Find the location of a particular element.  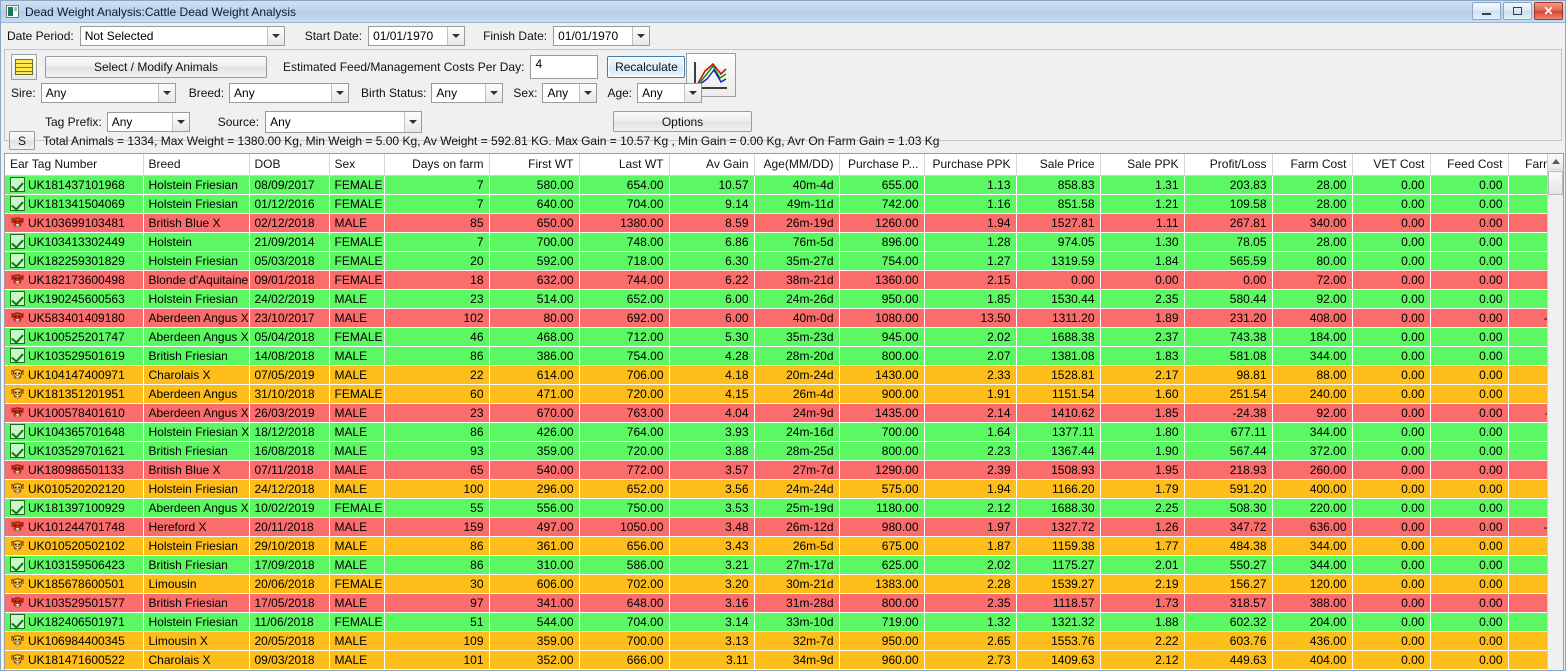

cell-sale_ppk: 1.80 is located at coordinates (1142, 432).